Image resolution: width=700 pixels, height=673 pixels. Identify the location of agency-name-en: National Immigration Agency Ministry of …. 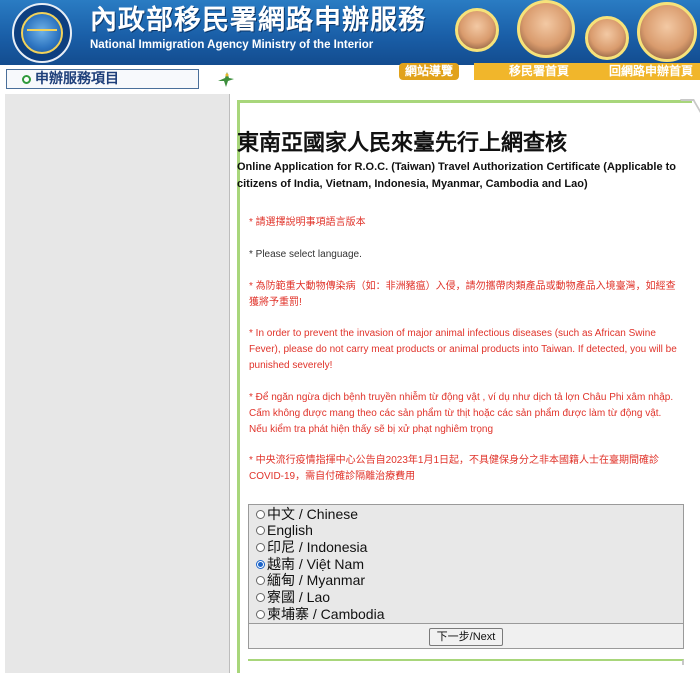
(232, 45).